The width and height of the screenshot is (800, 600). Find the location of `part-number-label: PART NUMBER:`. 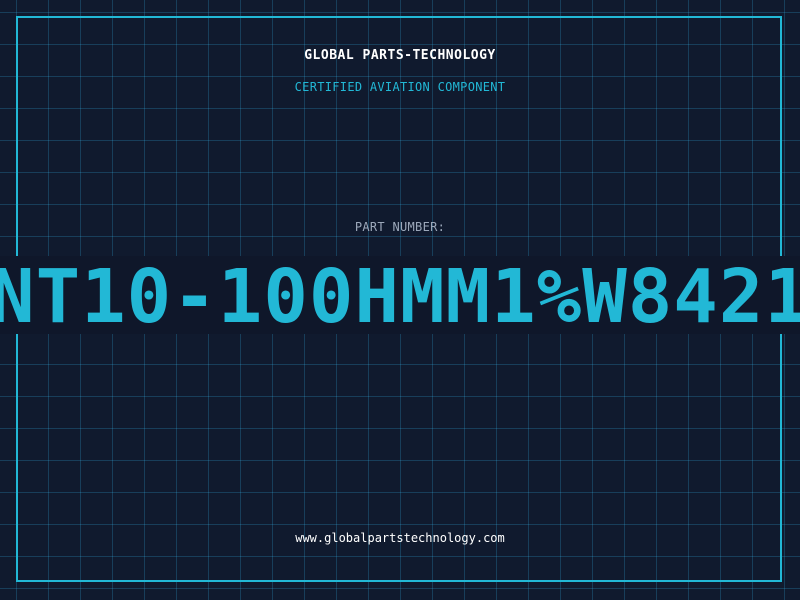

part-number-label: PART NUMBER: is located at coordinates (400, 227).